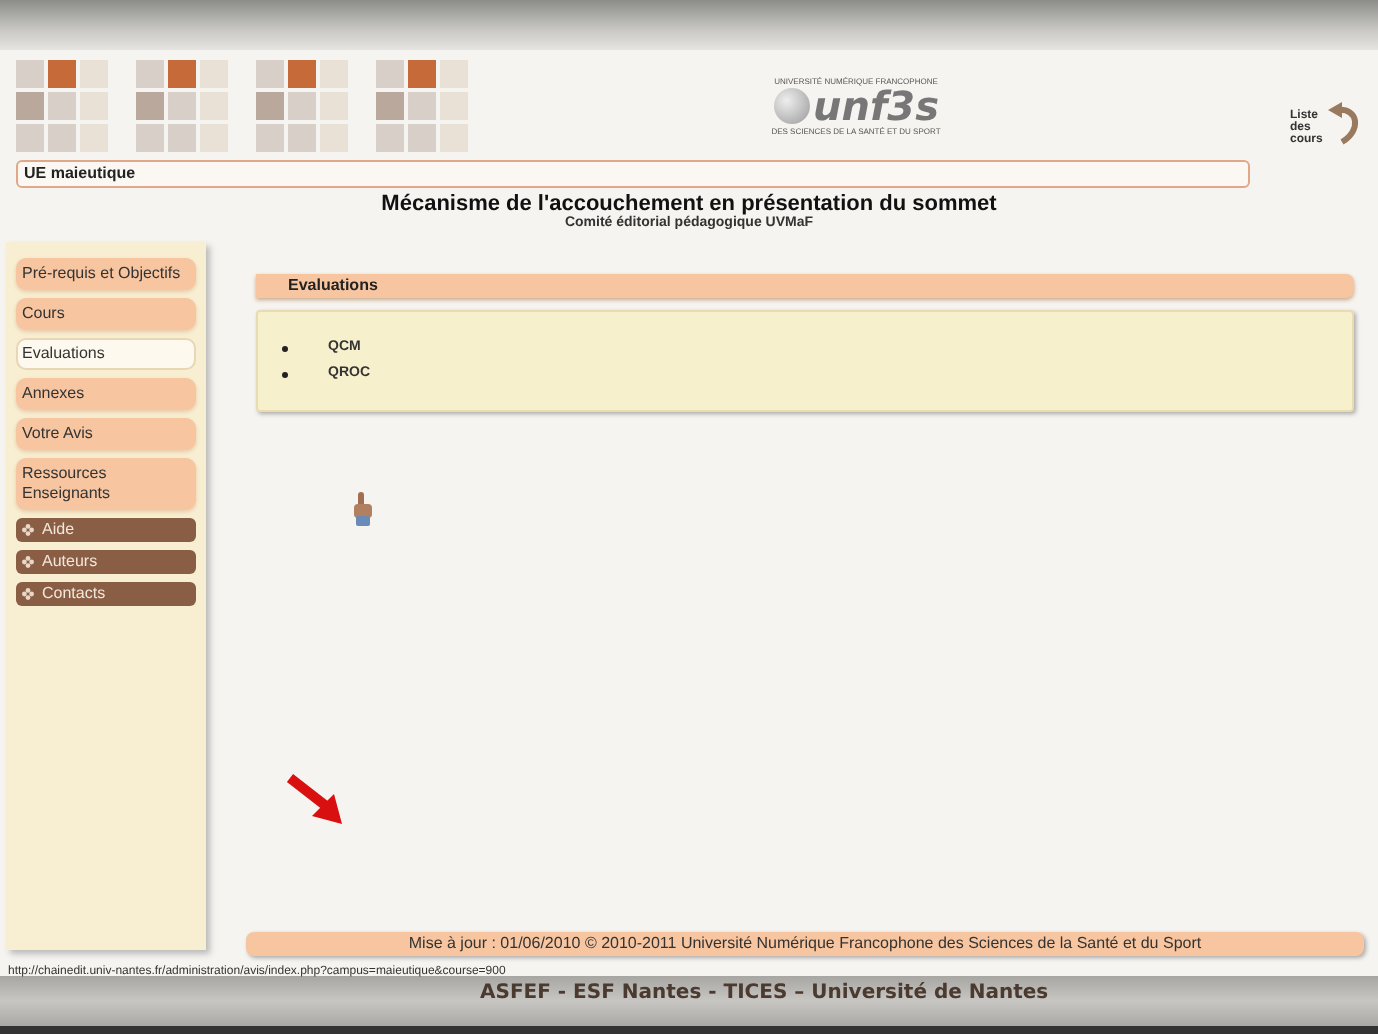 The height and width of the screenshot is (1034, 1378). I want to click on globe-icon, so click(791, 105).